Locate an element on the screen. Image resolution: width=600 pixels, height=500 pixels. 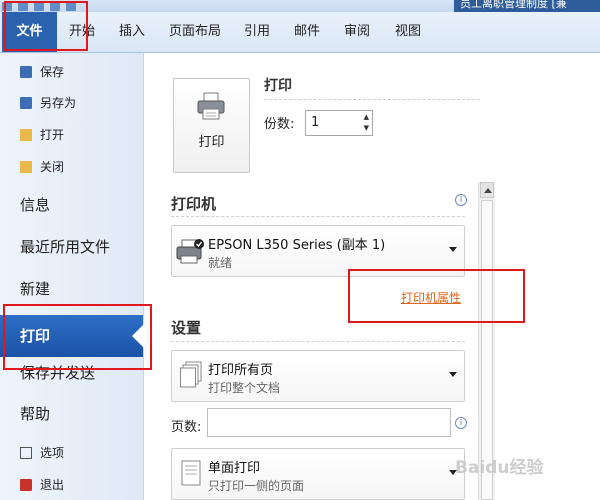
nav-exit: 退出 is located at coordinates (71, 485).